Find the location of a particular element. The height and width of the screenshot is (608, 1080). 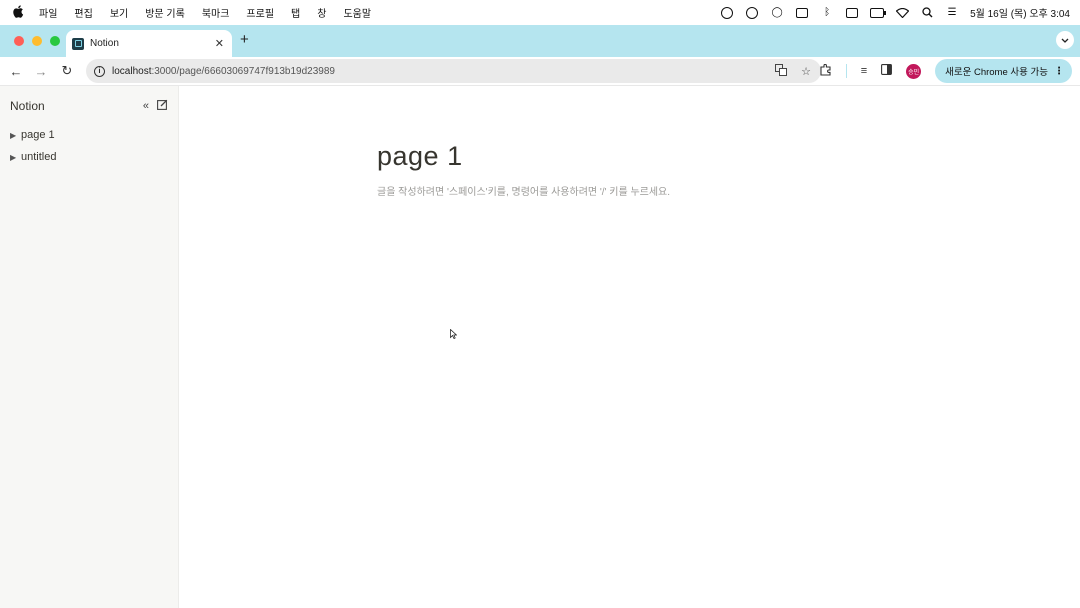

browser-tab-strip: Notion ✕ is located at coordinates (540, 41).